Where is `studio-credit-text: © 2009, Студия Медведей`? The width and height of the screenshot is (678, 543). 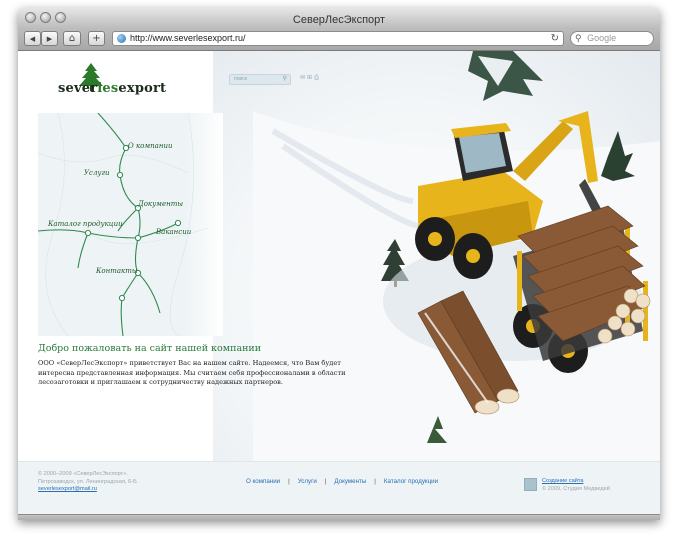 studio-credit-text: © 2009, Студия Медведей is located at coordinates (576, 488).